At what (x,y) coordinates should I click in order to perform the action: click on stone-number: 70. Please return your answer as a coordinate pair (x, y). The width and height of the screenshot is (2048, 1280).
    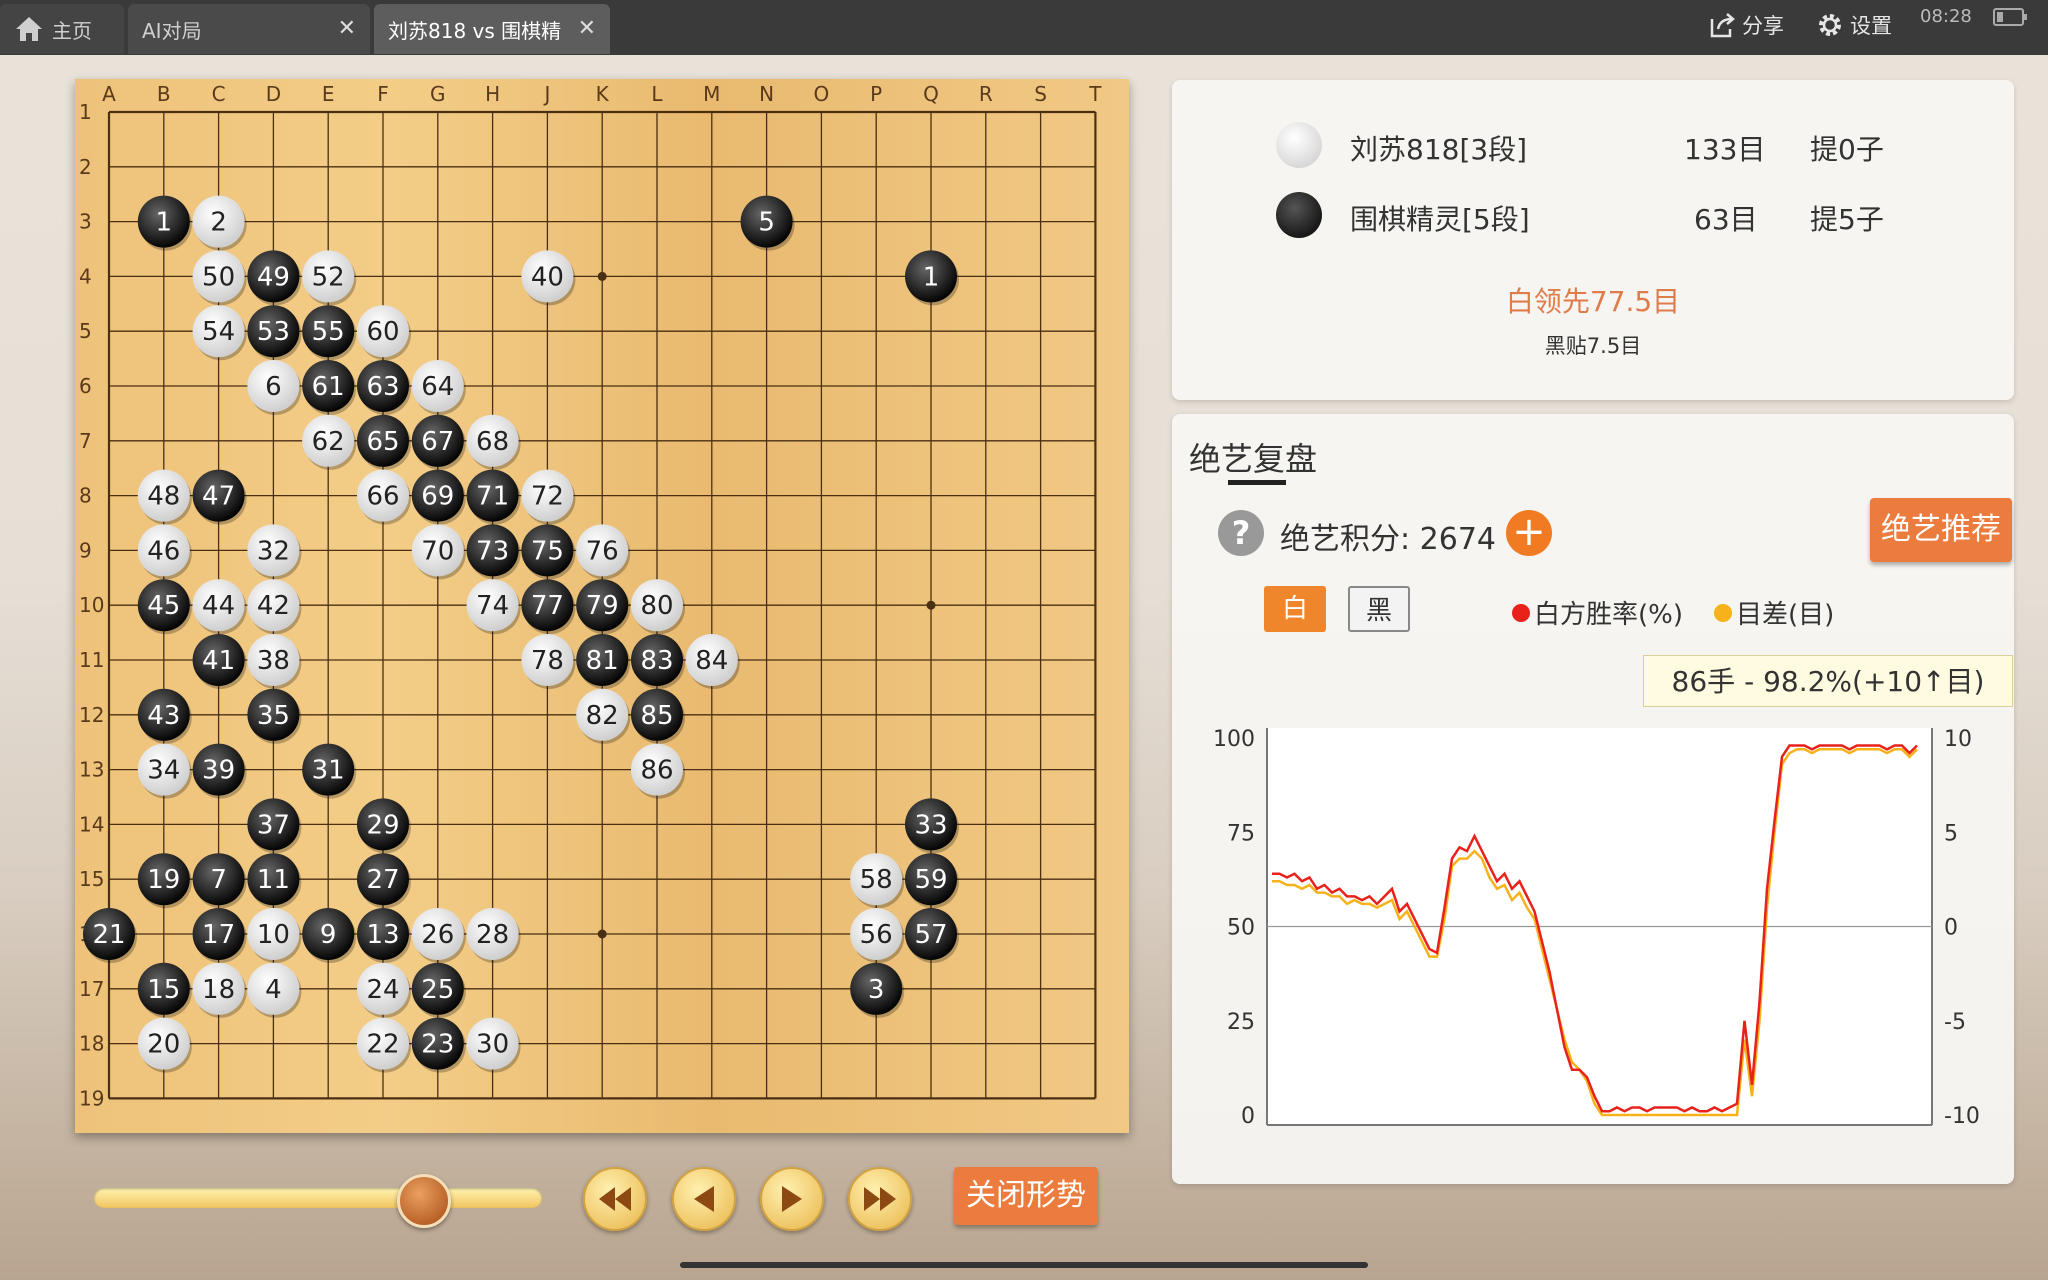
    Looking at the image, I should click on (437, 551).